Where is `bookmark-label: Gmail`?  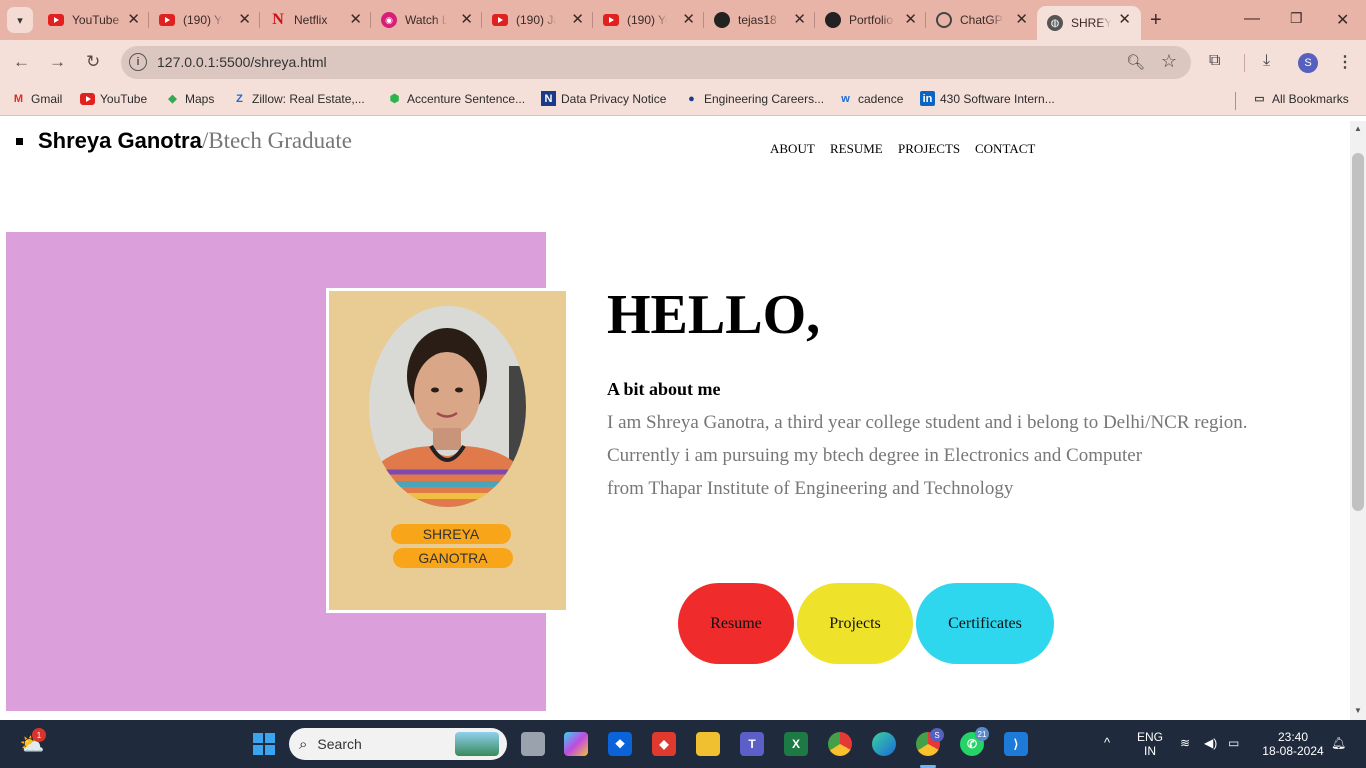 bookmark-label: Gmail is located at coordinates (47, 98).